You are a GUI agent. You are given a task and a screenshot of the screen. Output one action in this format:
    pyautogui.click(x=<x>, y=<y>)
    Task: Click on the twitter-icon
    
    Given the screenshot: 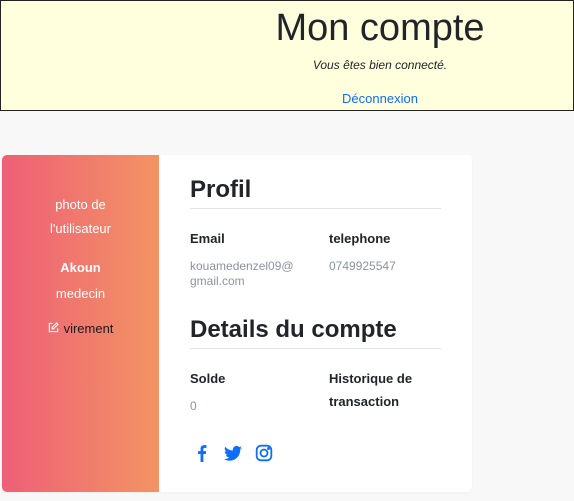 What is the action you would take?
    pyautogui.click(x=233, y=453)
    